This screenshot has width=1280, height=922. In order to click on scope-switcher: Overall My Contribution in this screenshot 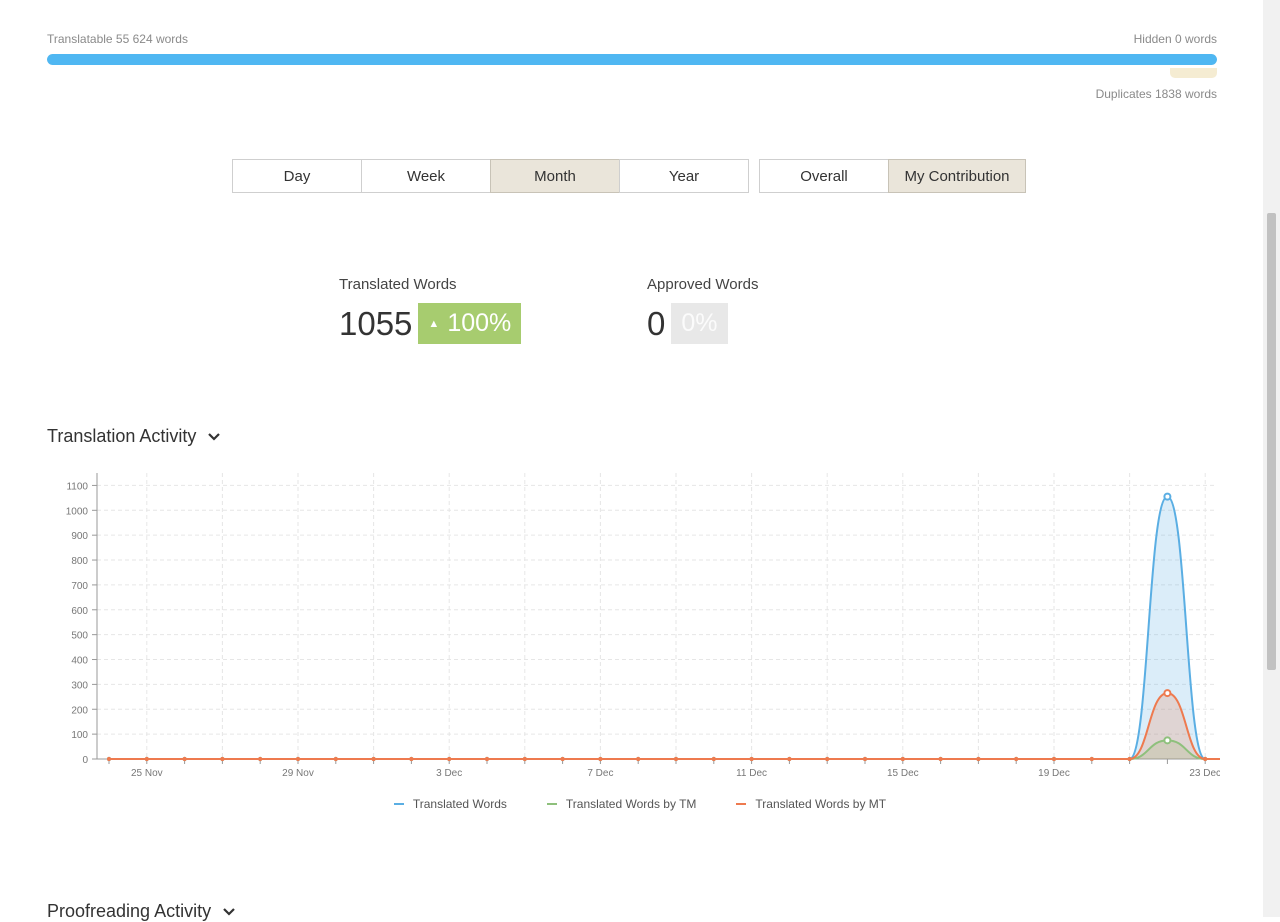, I will do `click(892, 176)`.